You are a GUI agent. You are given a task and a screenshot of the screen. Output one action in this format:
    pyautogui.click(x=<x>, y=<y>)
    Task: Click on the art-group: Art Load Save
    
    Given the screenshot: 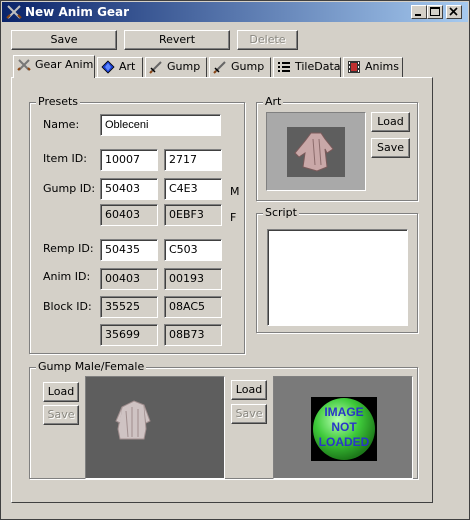 What is the action you would take?
    pyautogui.click(x=337, y=148)
    